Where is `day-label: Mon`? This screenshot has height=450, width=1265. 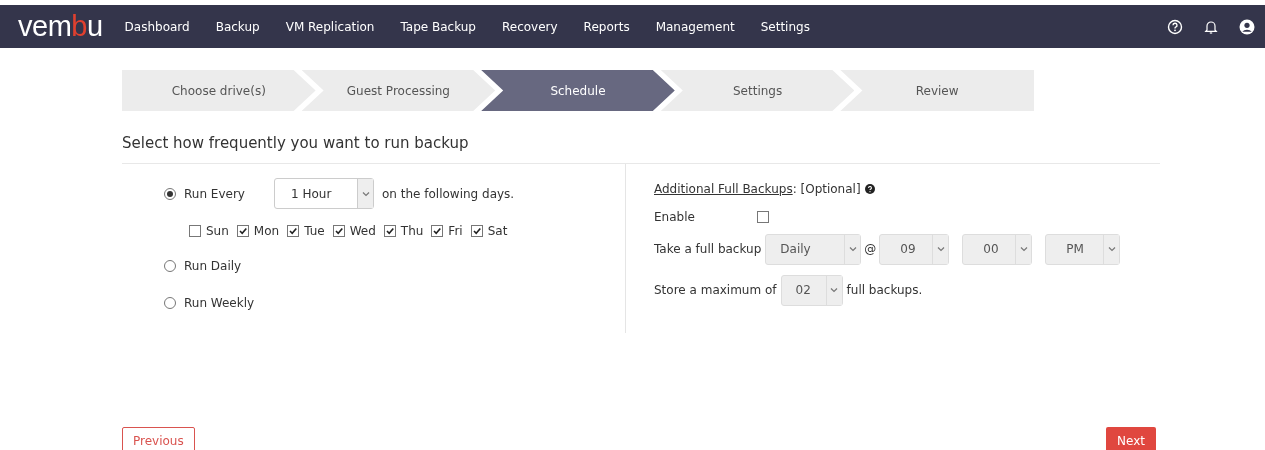 day-label: Mon is located at coordinates (266, 231).